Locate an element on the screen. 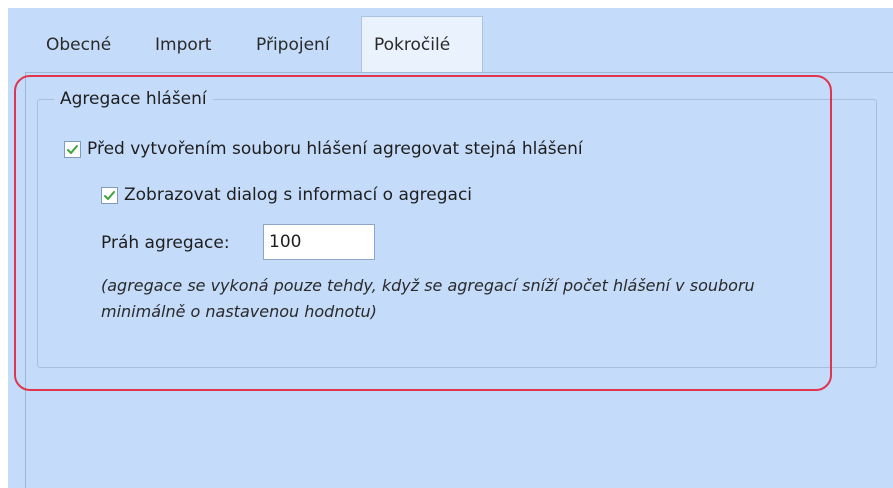  tab-import: Import is located at coordinates (183, 45).